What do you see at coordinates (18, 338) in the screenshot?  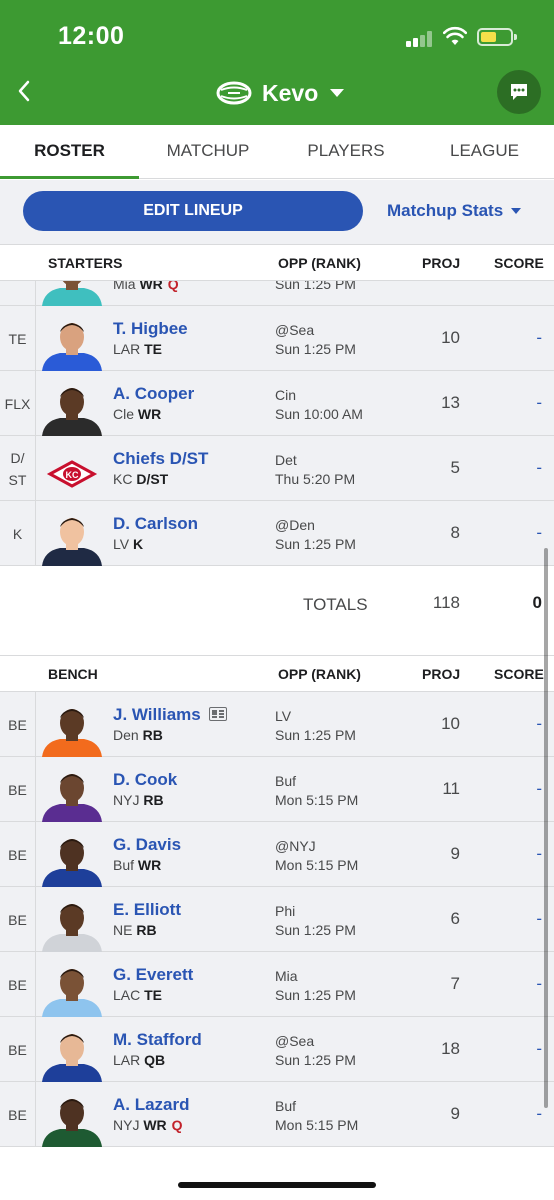 I see `lineup-slot: TE` at bounding box center [18, 338].